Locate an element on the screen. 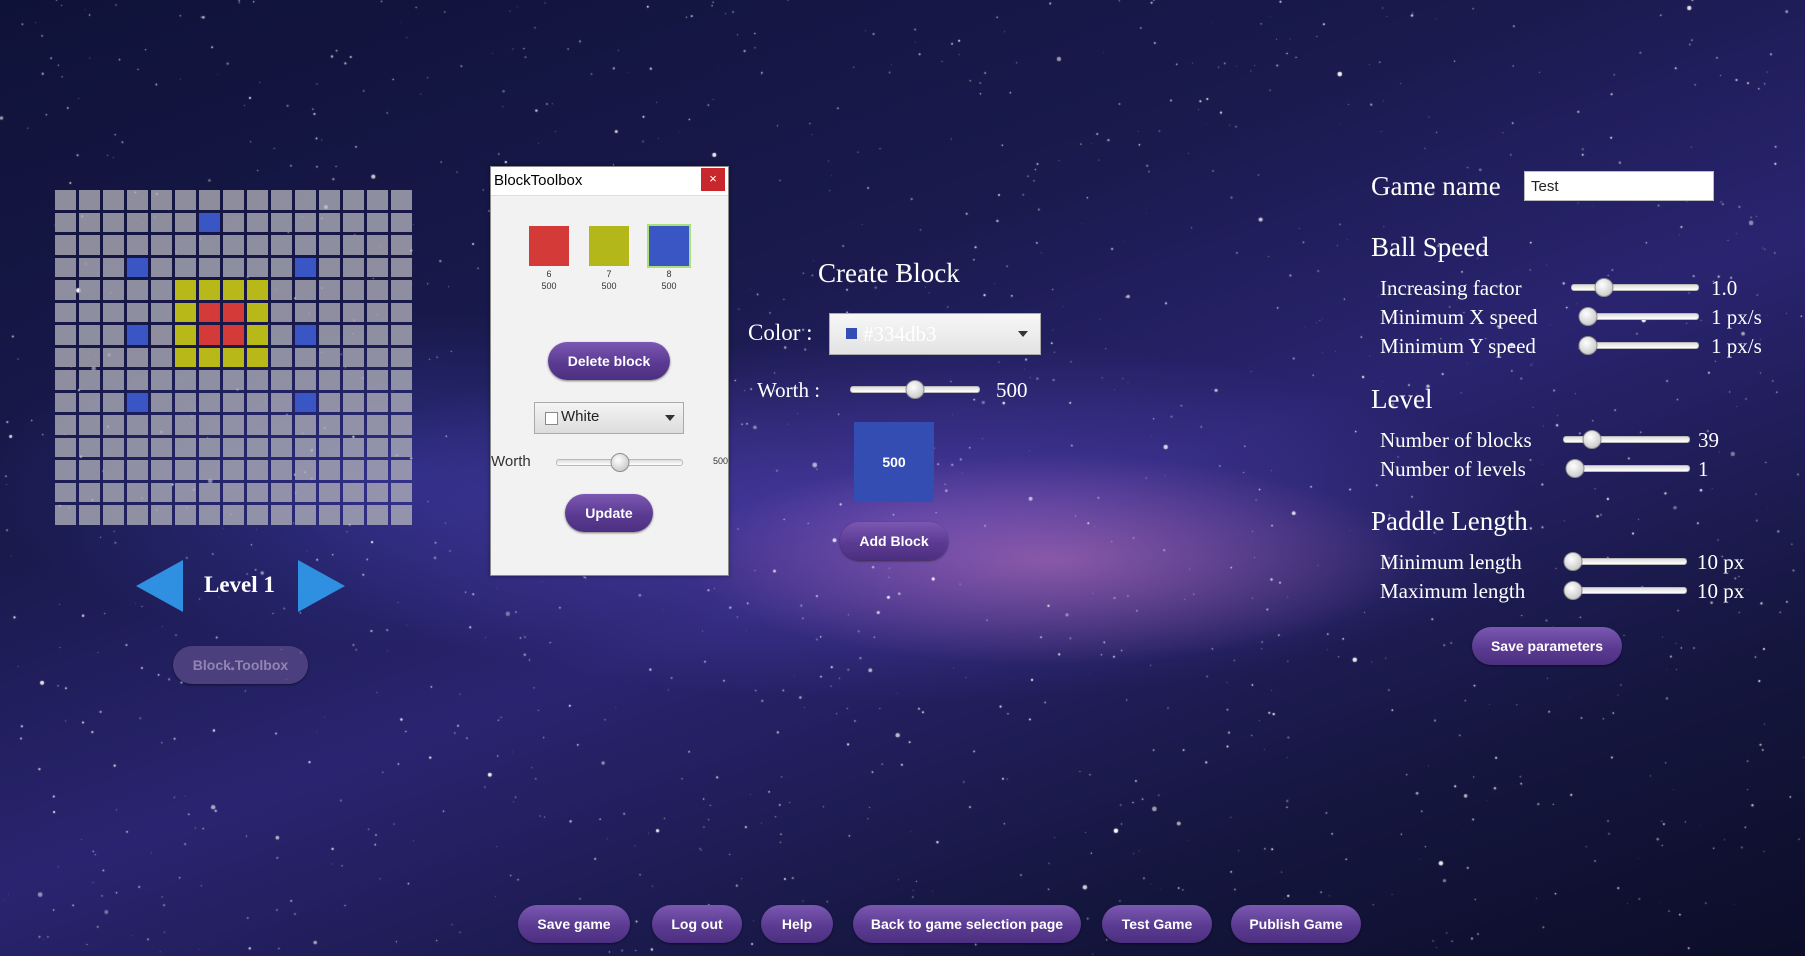 The image size is (1805, 956). close-icon: × is located at coordinates (713, 179).